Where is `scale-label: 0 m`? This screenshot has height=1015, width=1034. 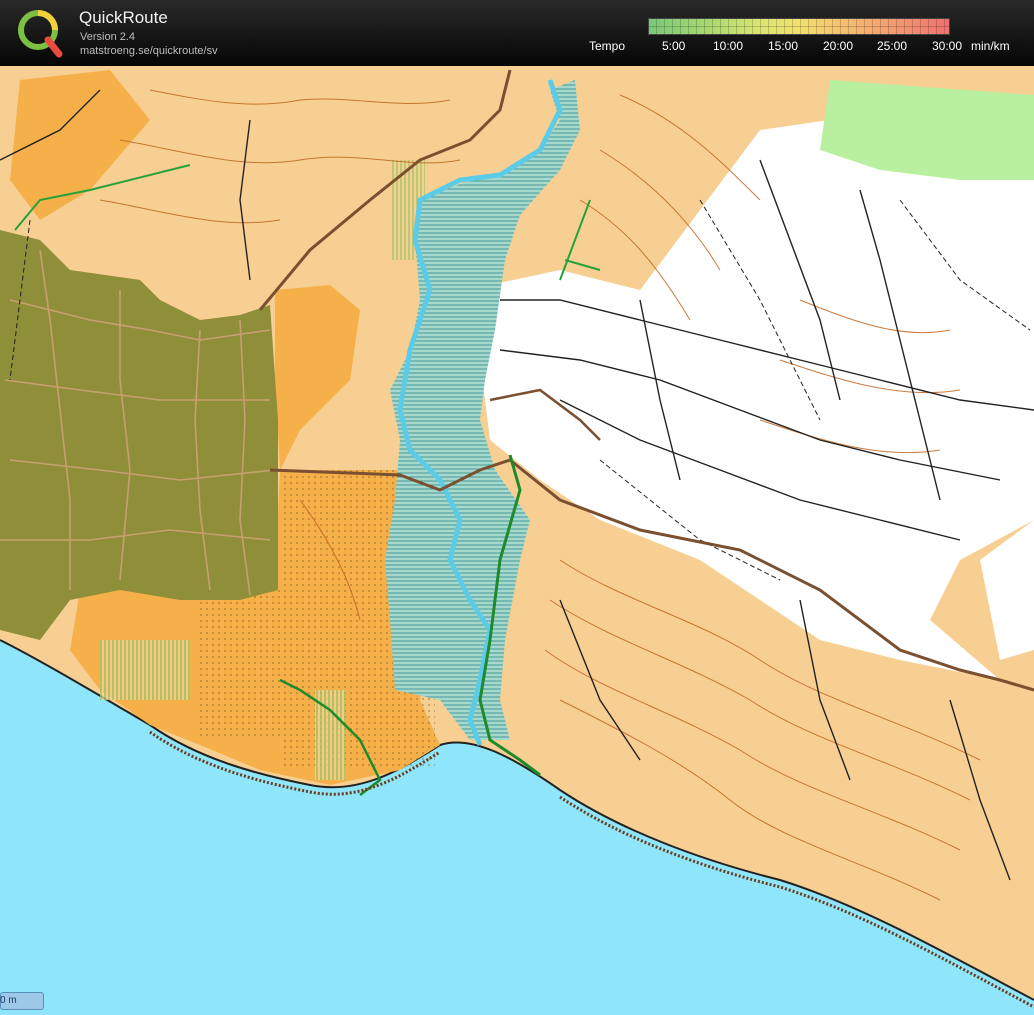
scale-label: 0 m is located at coordinates (8, 1000).